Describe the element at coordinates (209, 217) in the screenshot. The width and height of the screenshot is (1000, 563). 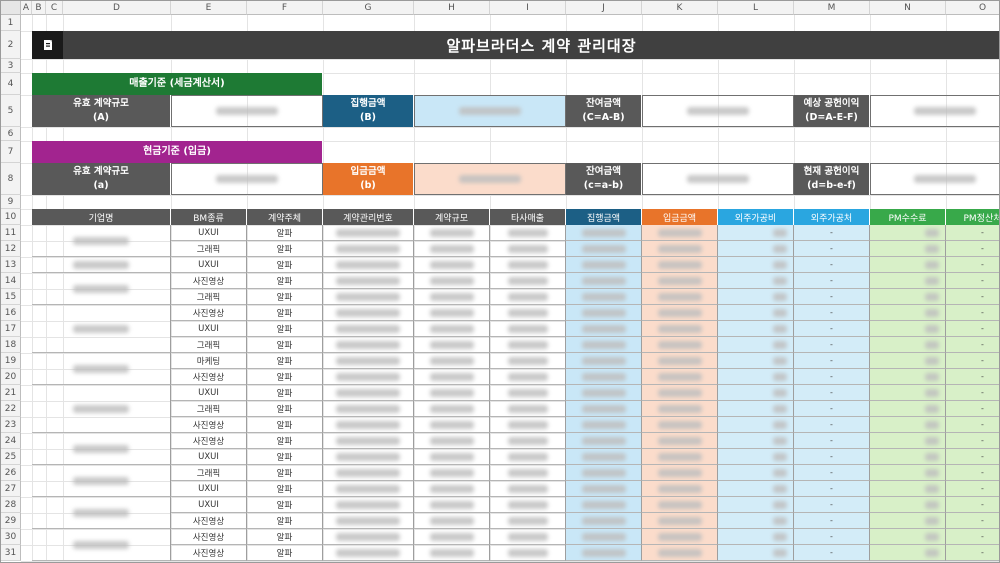
I see `header-bm-type: BM종류` at that location.